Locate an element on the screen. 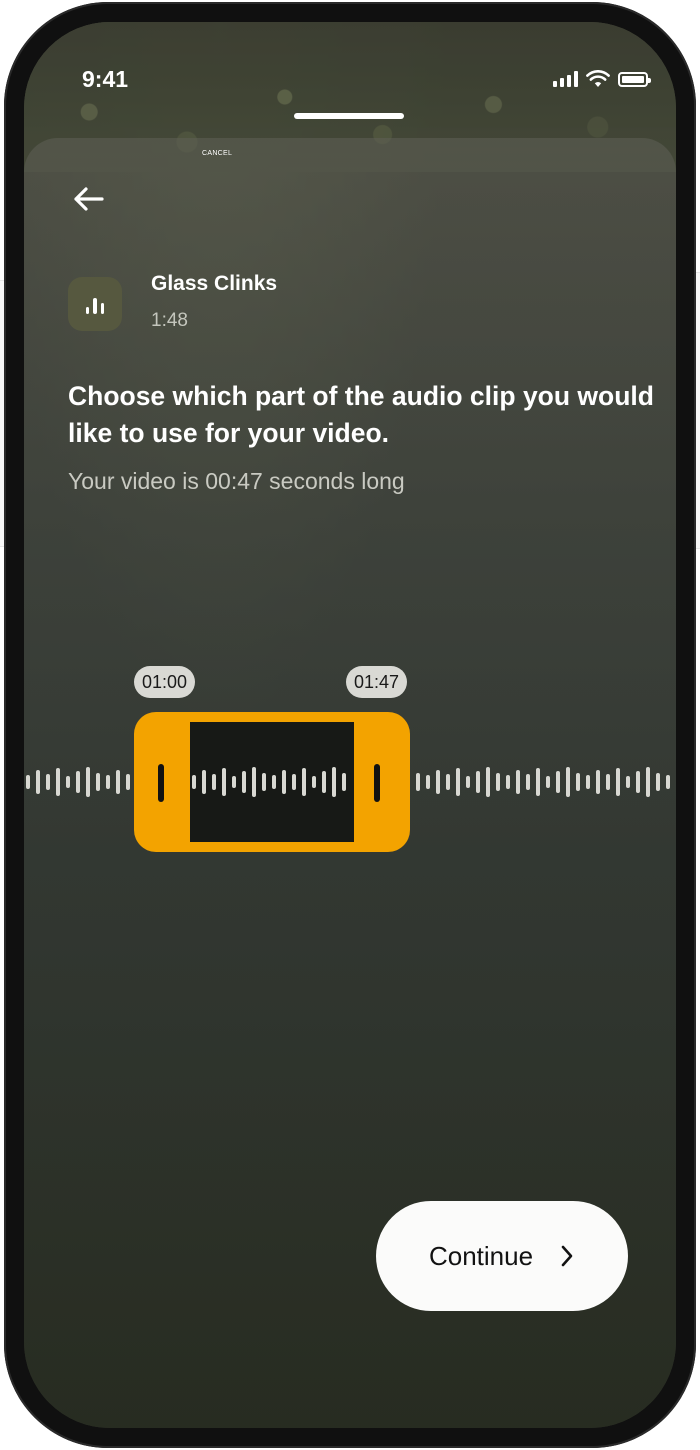  trim-selector is located at coordinates (272, 782).